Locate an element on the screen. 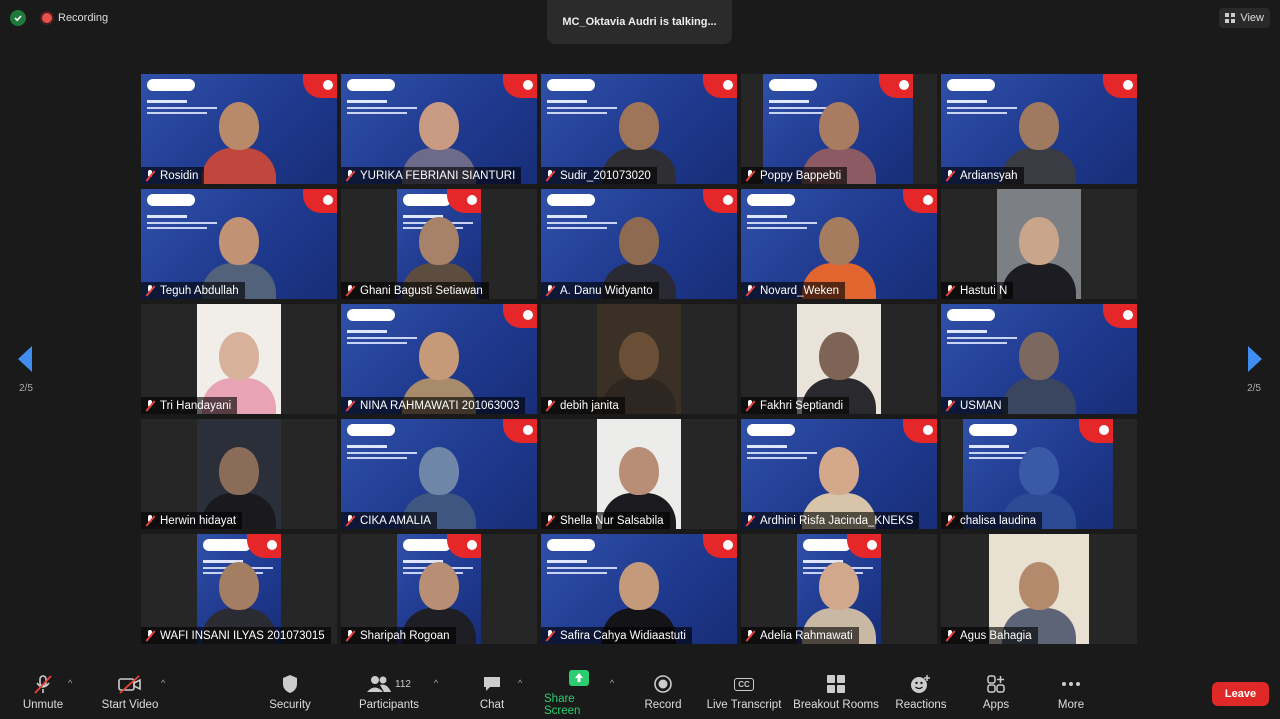 The width and height of the screenshot is (1280, 719). participant-tile: NINA RAHMAWATI 201063003 is located at coordinates (439, 359).